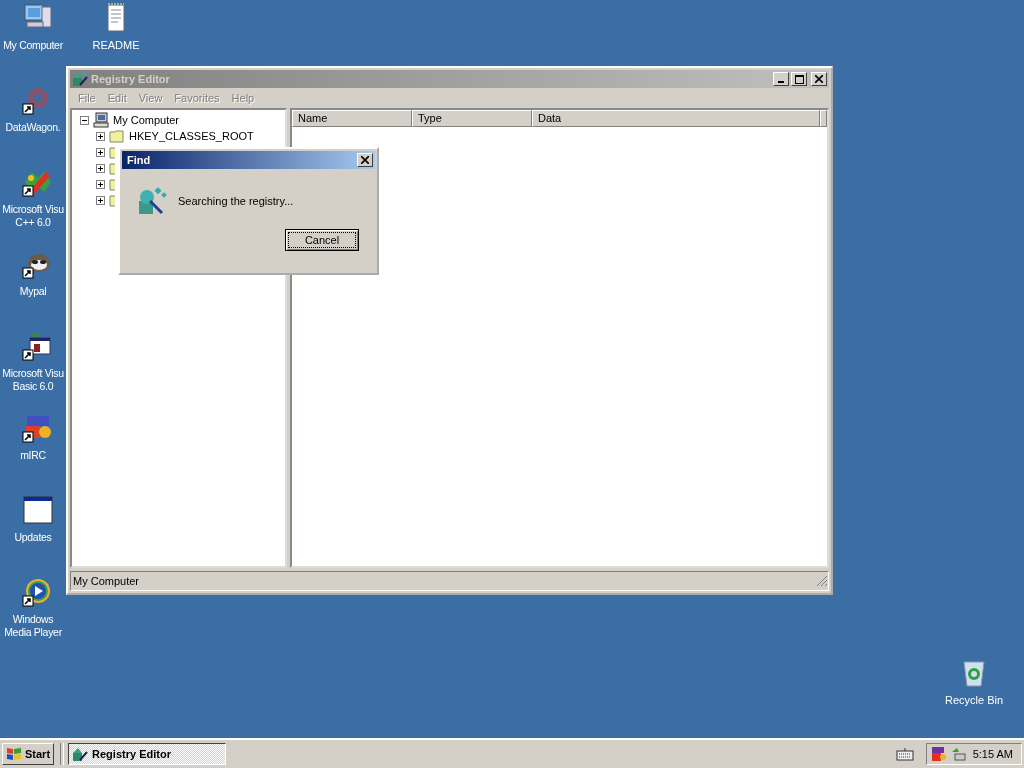  Describe the element at coordinates (101, 120) in the screenshot. I see `computer-icon` at that location.